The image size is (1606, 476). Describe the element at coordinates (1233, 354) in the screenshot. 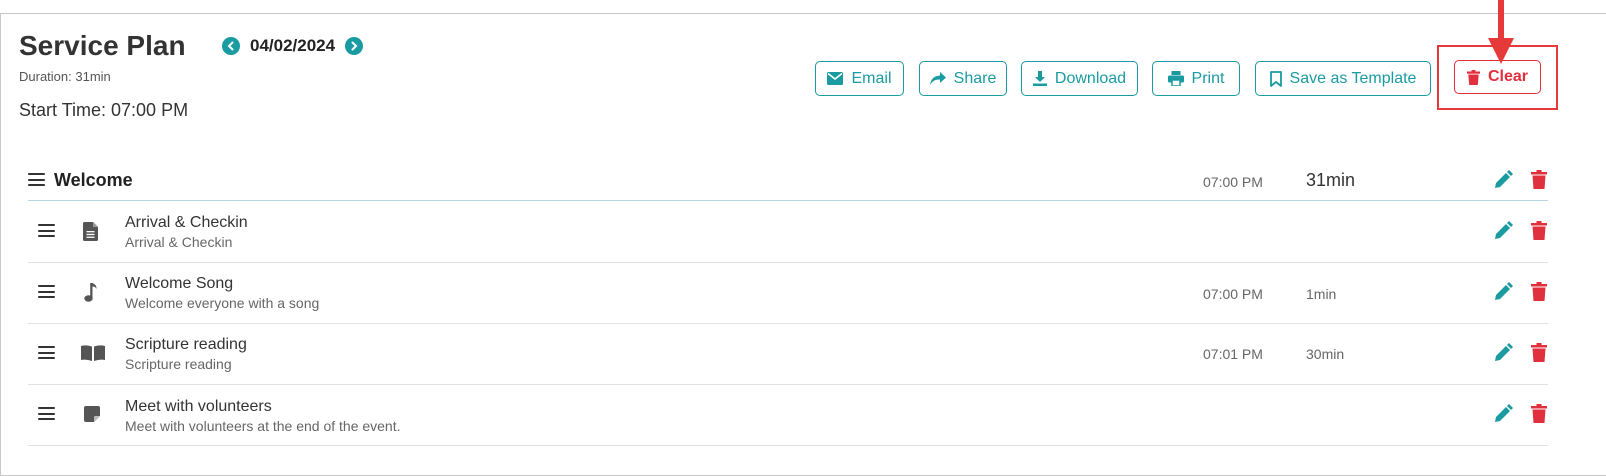

I see `item-time: 07:01 PM` at that location.